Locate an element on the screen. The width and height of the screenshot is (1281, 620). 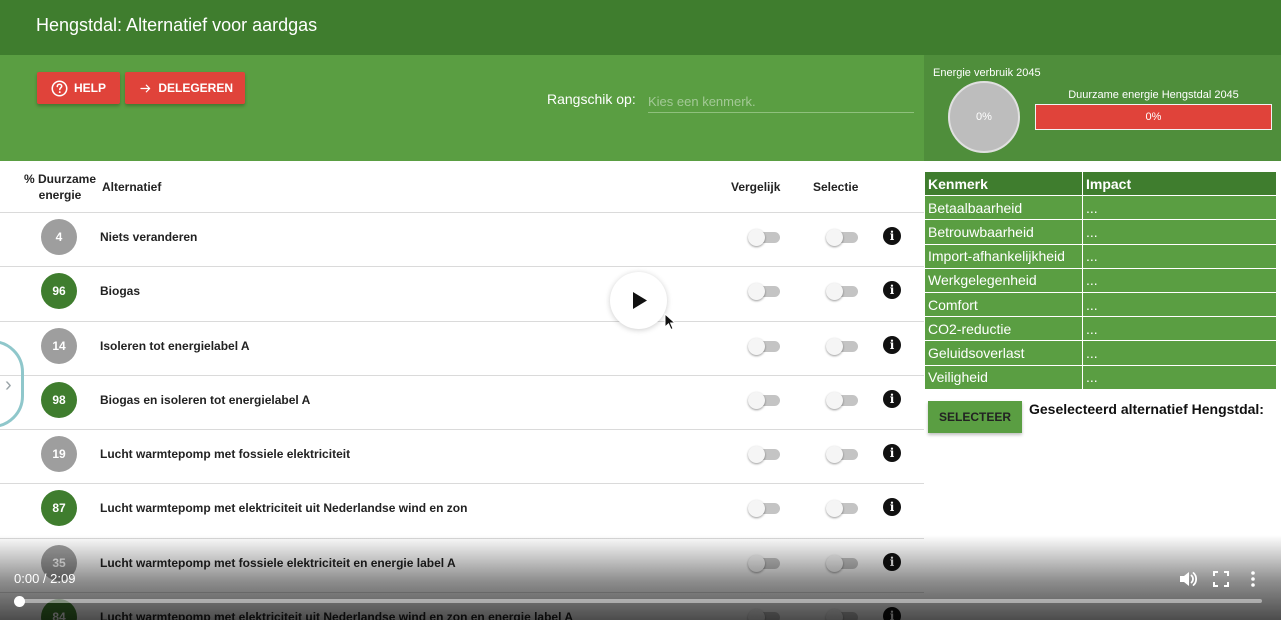
column-header-compare: Vergelijk is located at coordinates (756, 187).